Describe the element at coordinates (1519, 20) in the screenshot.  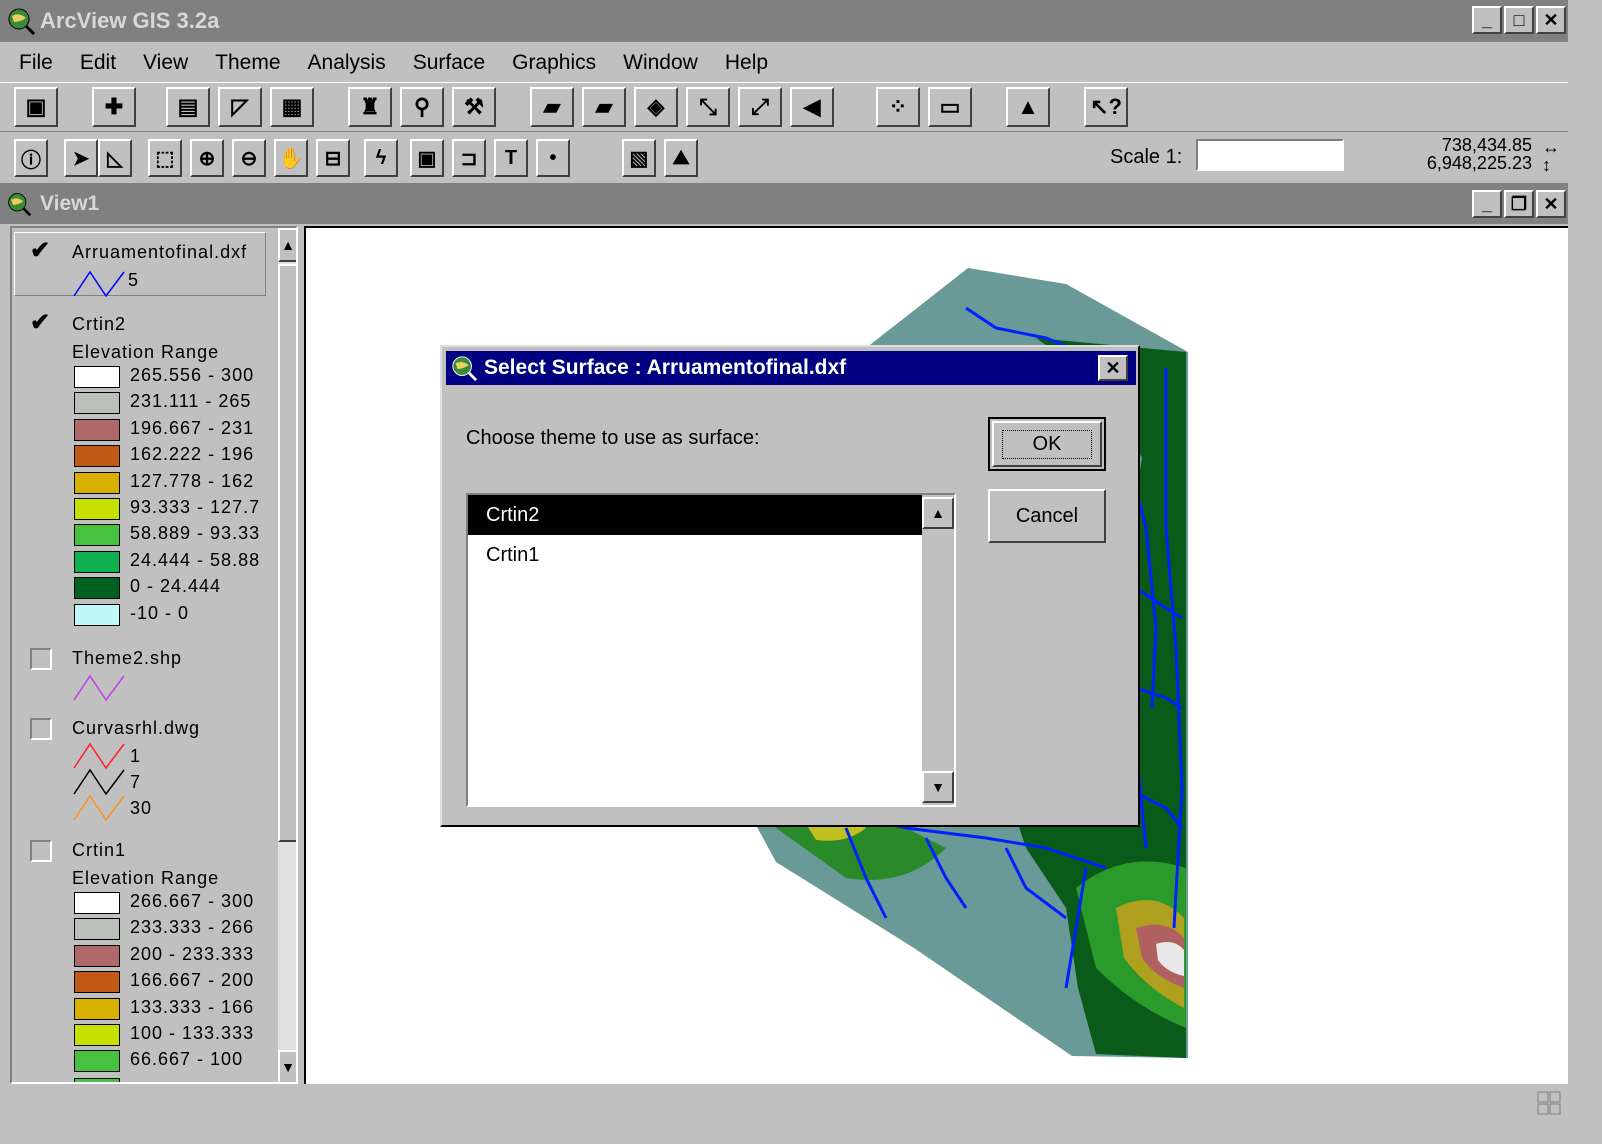
I see `maximize-button: □` at that location.